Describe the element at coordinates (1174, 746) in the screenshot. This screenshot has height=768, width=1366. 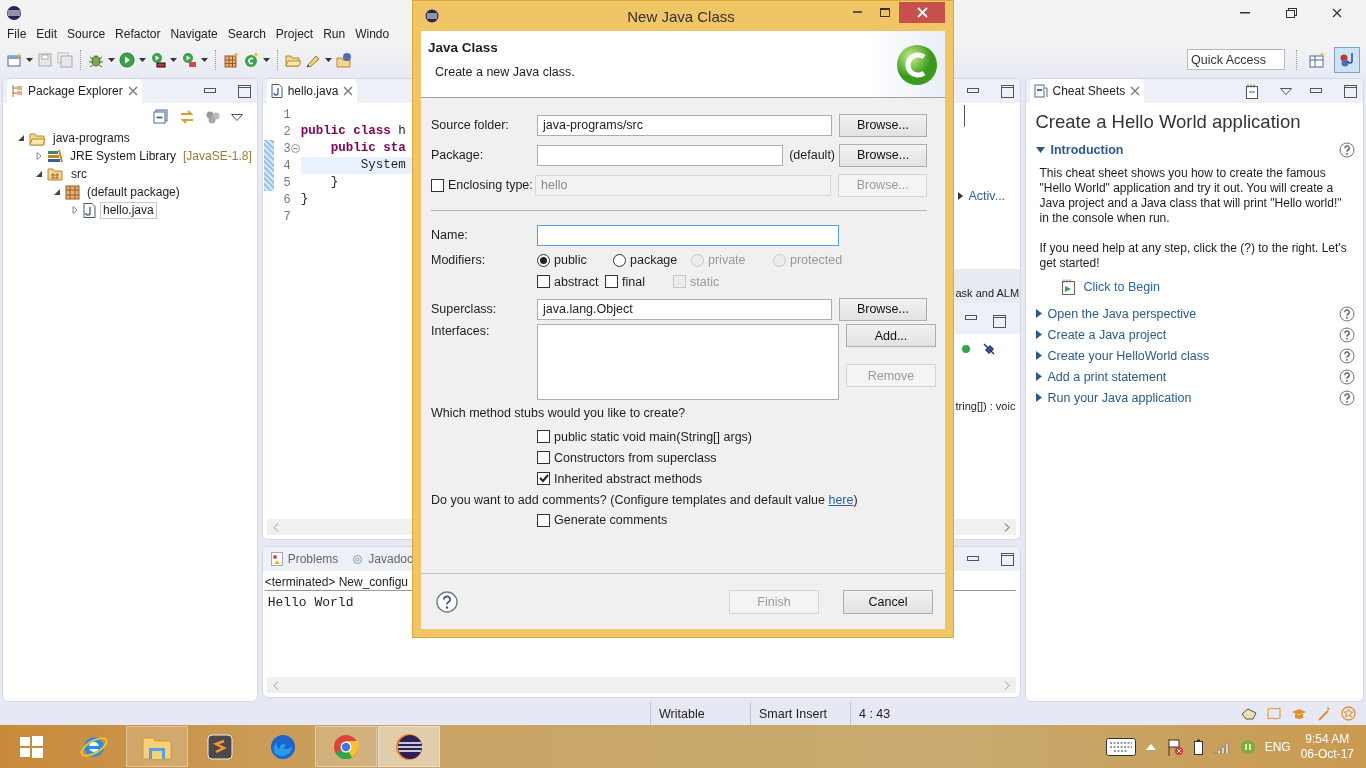
I see `flag-icon` at that location.